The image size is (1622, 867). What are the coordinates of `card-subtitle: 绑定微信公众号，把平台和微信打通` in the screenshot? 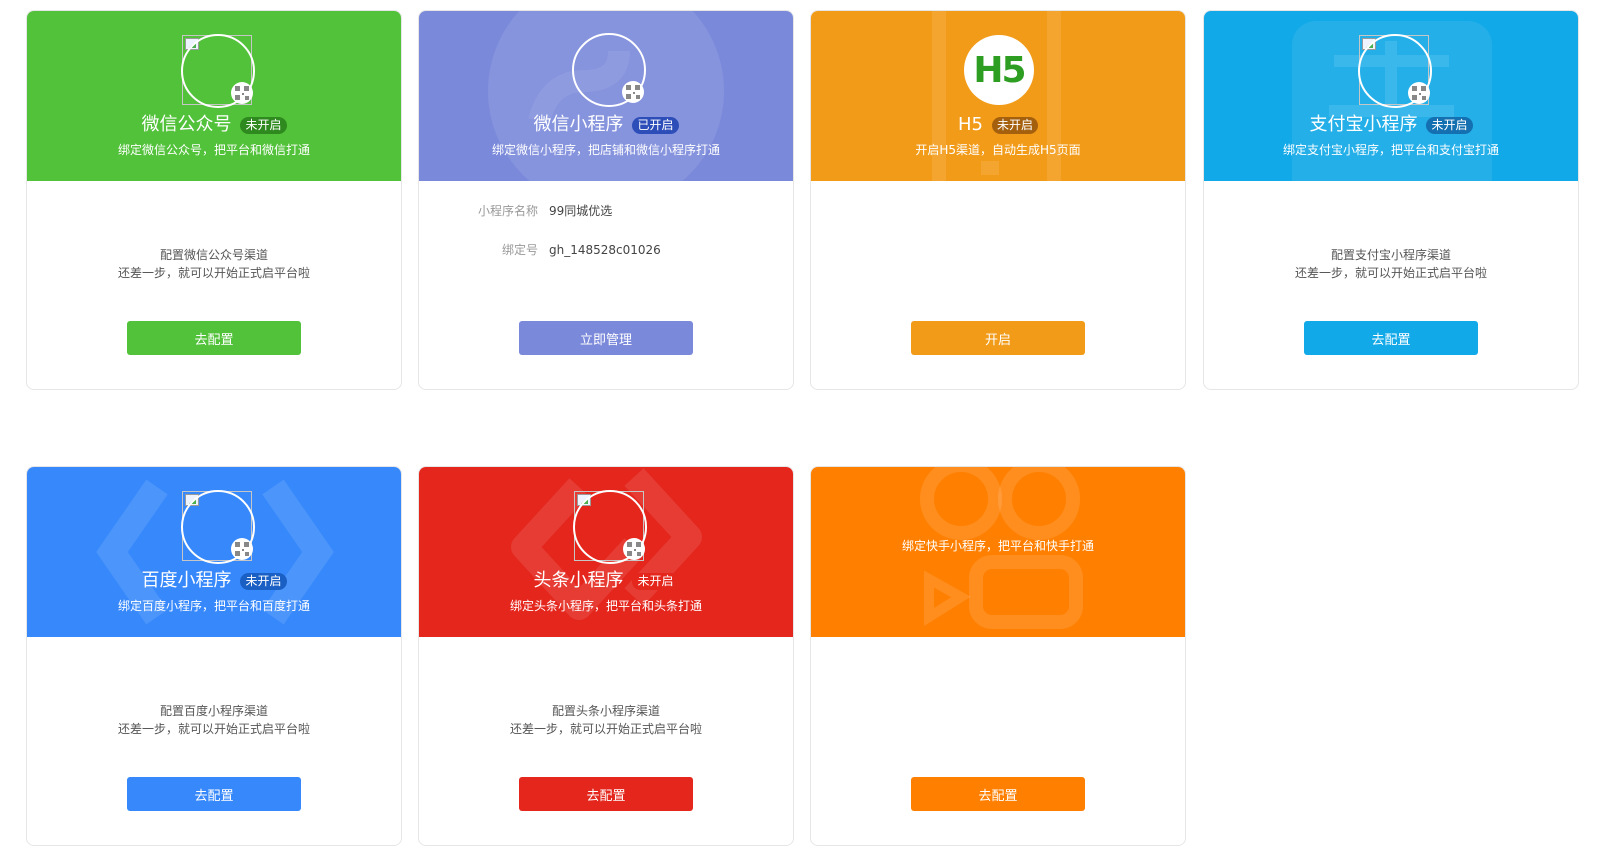 It's located at (213, 150).